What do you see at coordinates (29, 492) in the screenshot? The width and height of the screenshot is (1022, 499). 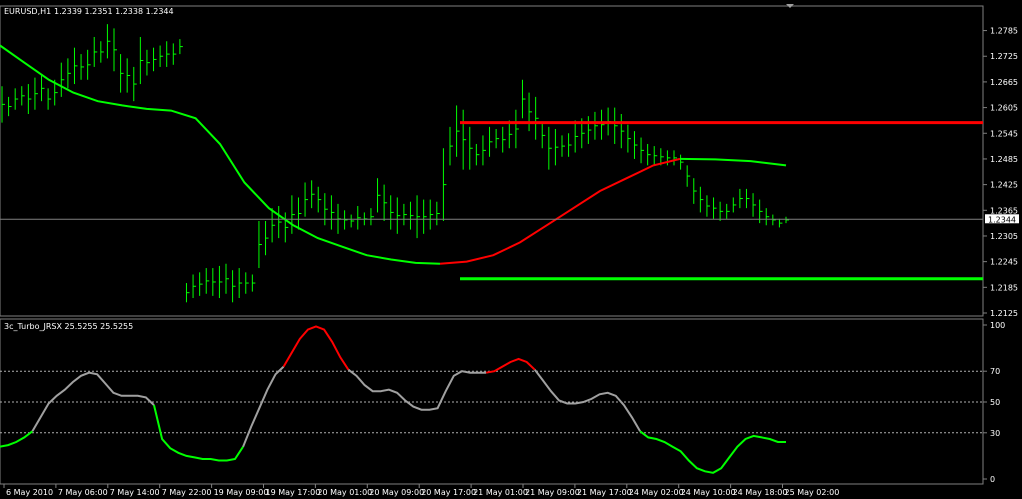 I see `time-tick-label: 6 May 2010` at bounding box center [29, 492].